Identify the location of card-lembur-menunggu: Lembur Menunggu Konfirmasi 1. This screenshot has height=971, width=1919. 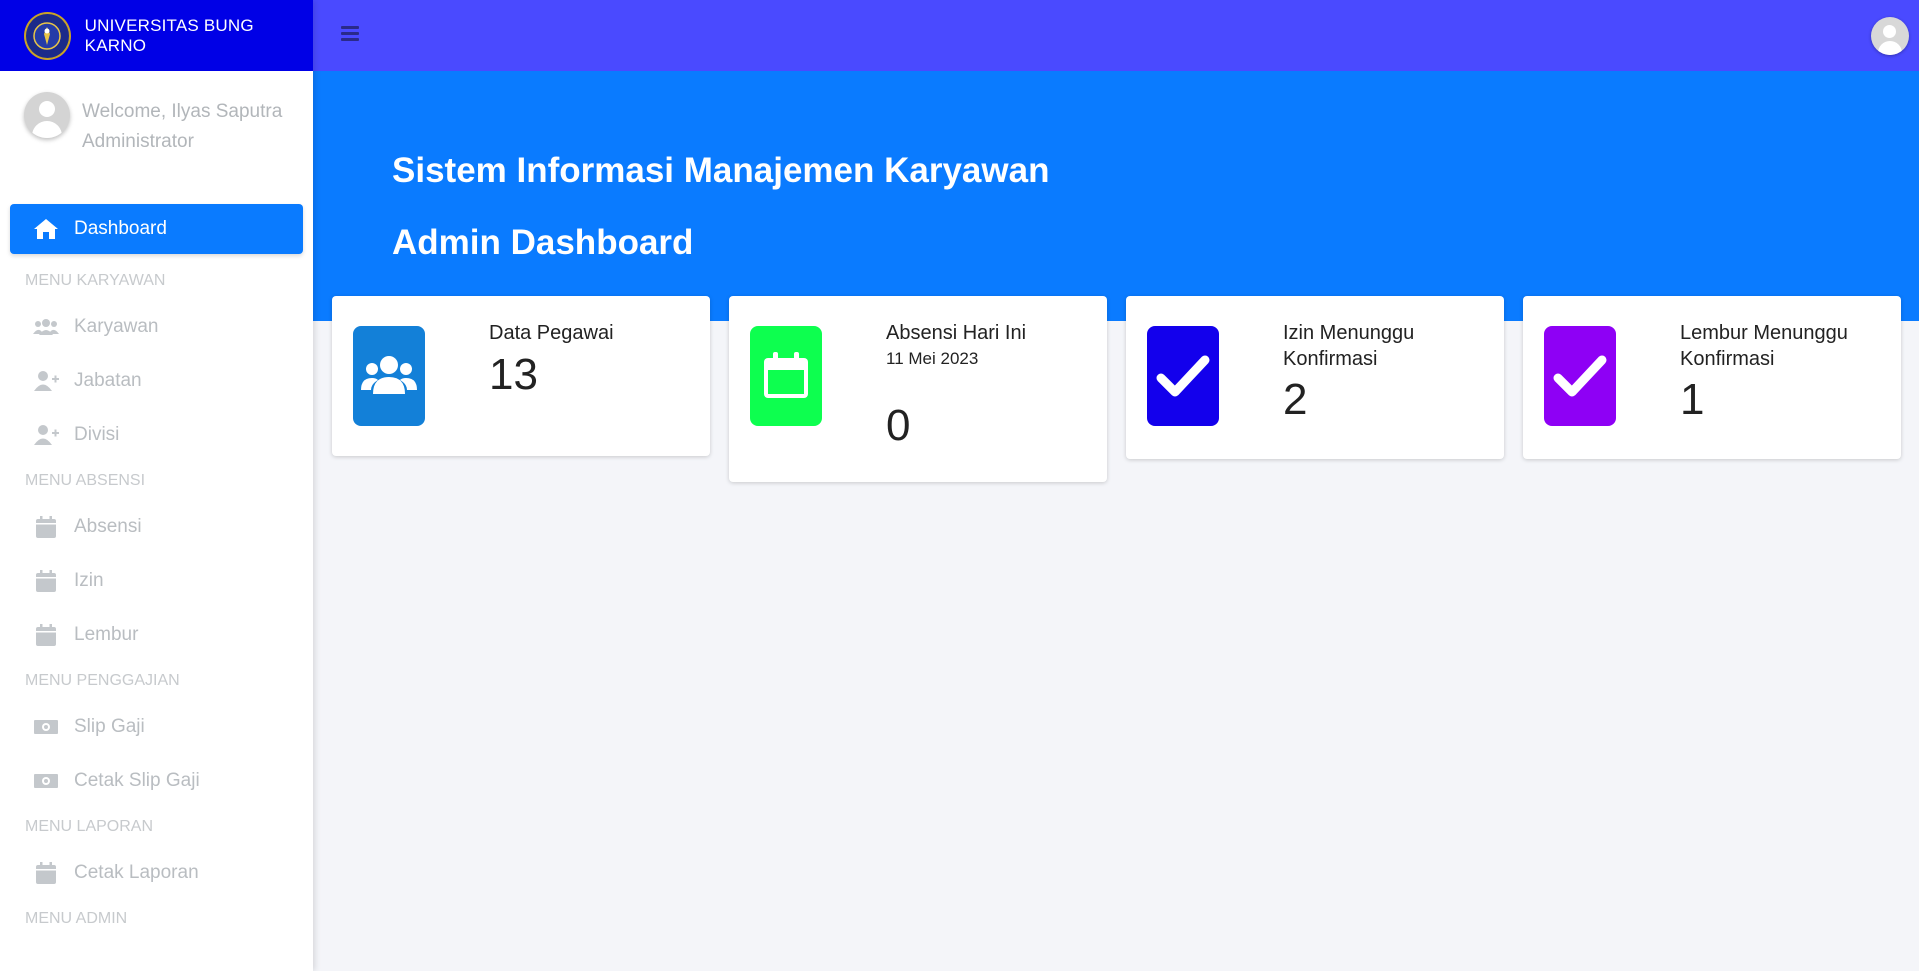
(1712, 377).